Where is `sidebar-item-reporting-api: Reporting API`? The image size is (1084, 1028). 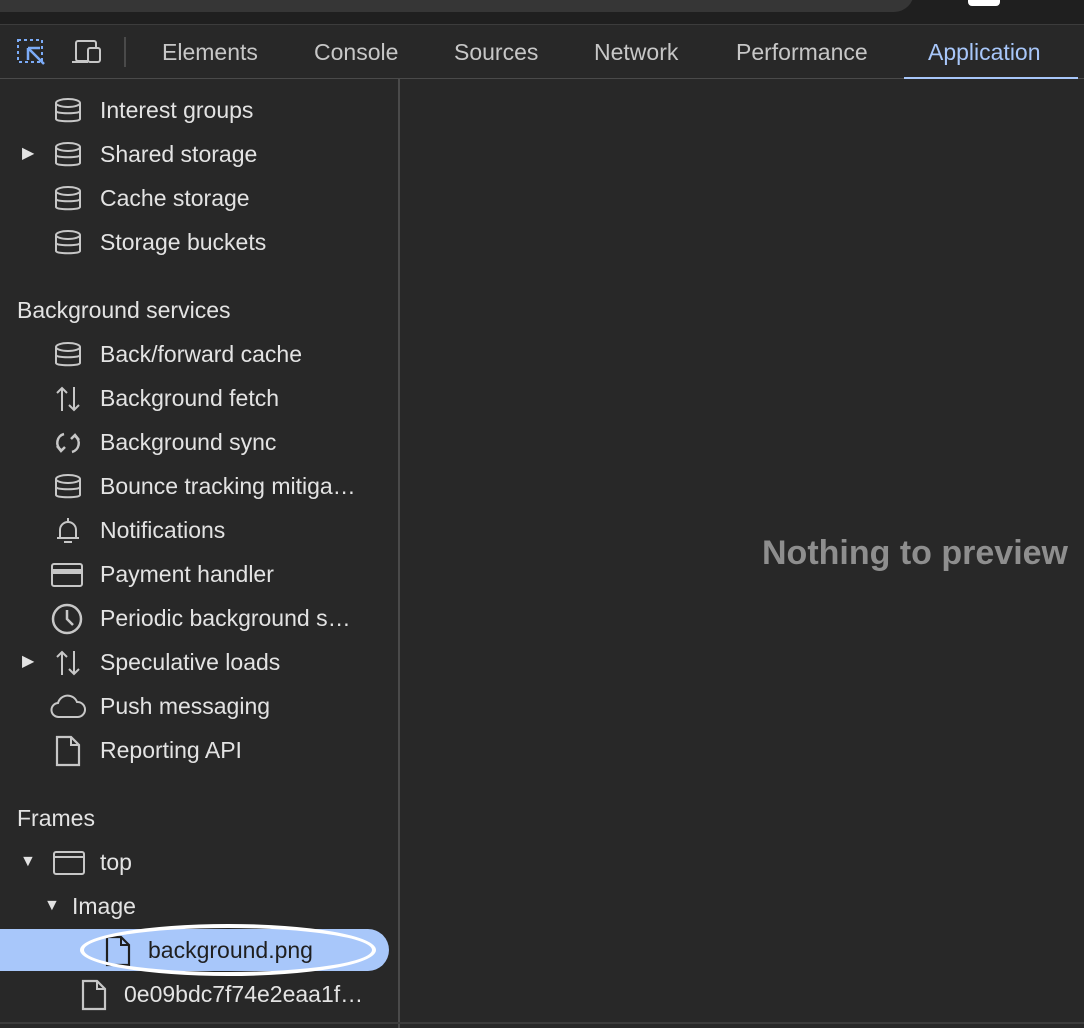
sidebar-item-reporting-api: Reporting API is located at coordinates (199, 750).